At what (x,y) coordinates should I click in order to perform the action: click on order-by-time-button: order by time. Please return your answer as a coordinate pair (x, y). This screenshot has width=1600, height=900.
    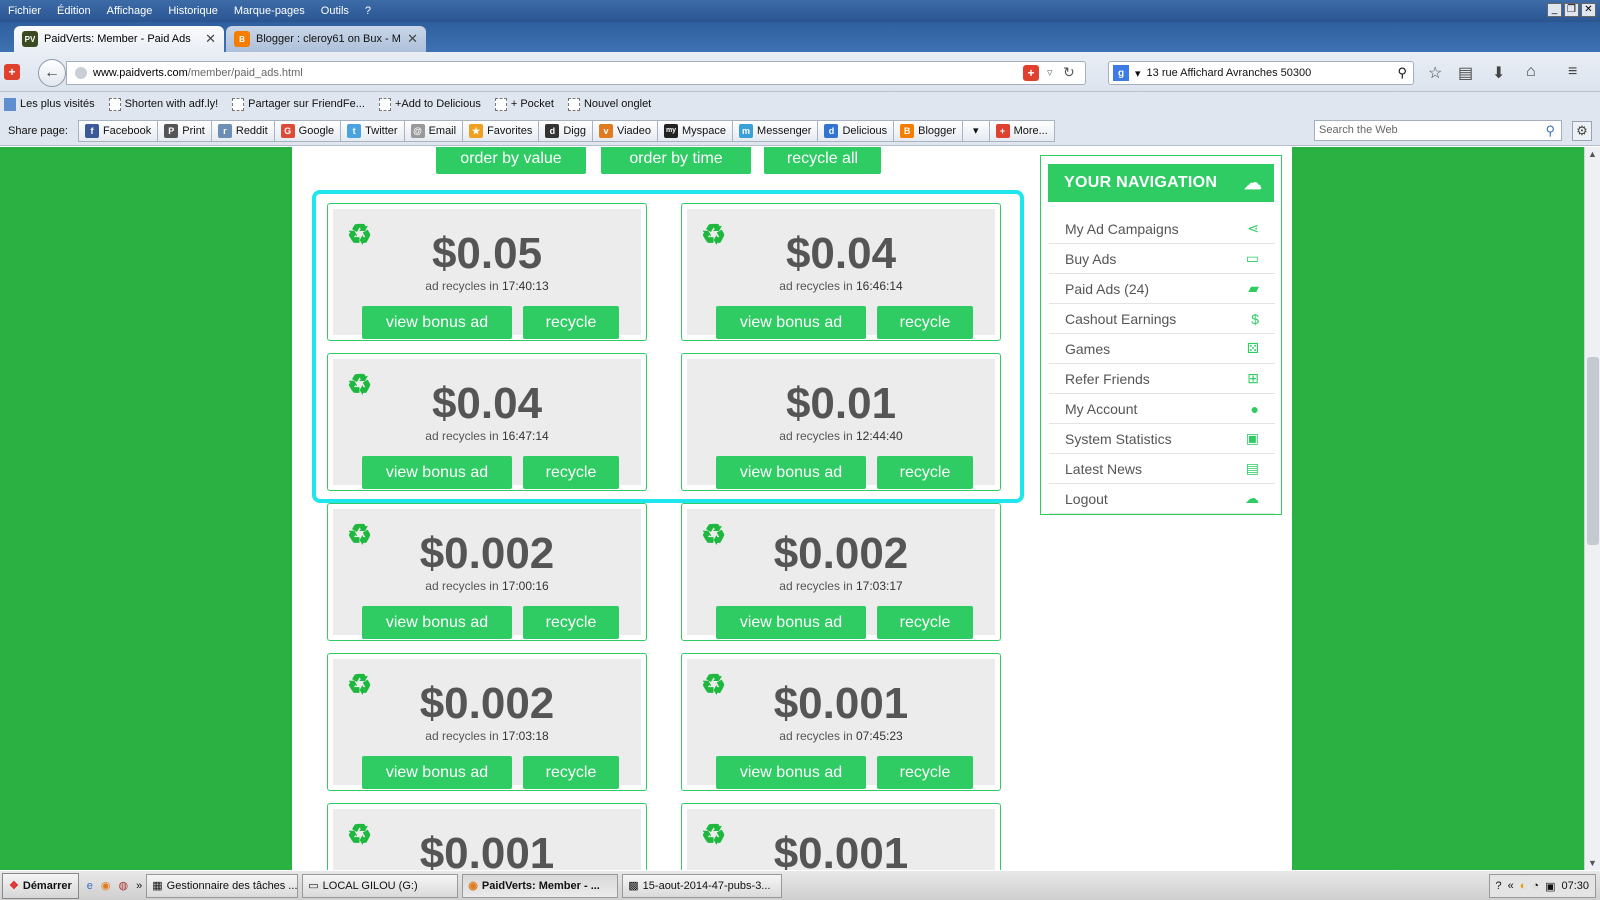
    Looking at the image, I should click on (676, 160).